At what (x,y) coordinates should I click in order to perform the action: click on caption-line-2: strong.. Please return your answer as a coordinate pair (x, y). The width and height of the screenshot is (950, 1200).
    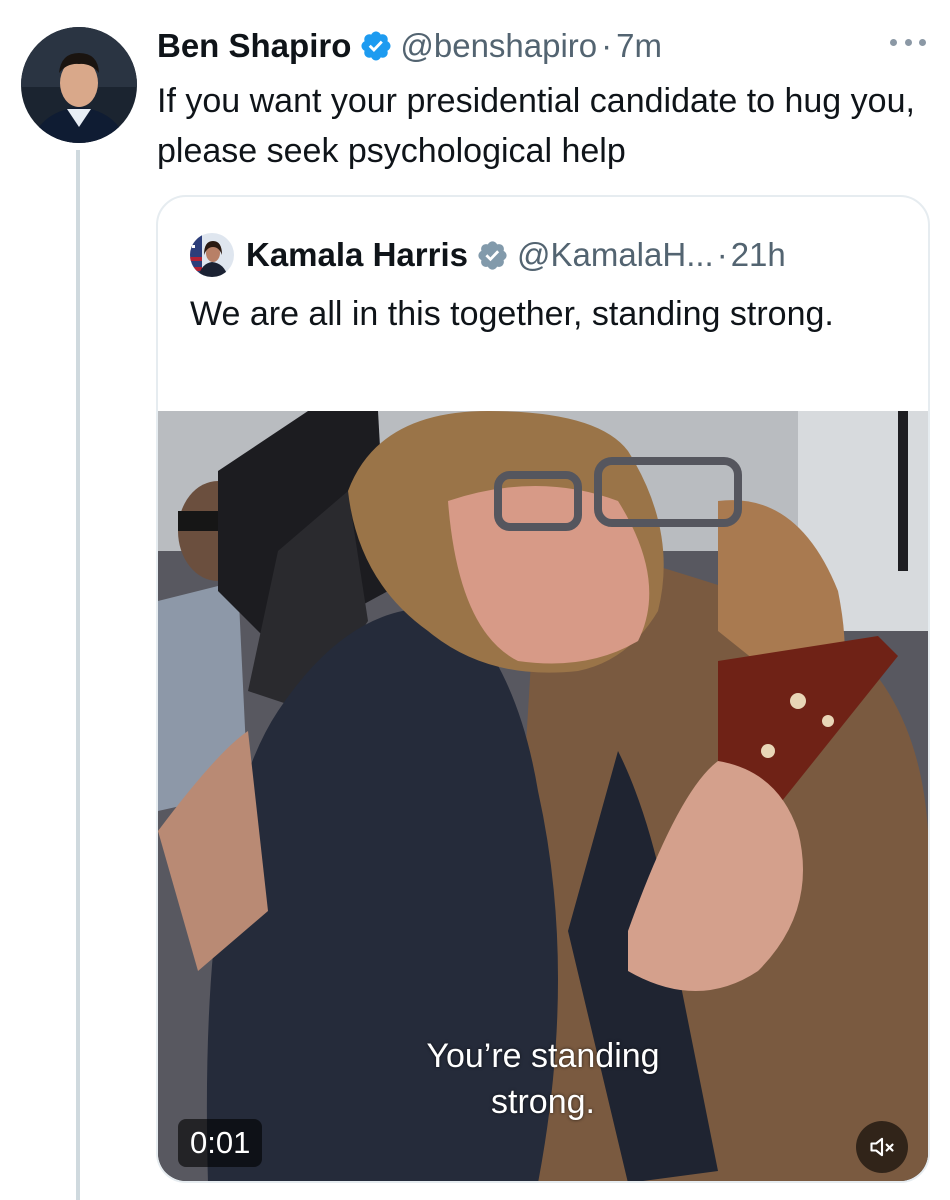
    Looking at the image, I should click on (543, 1102).